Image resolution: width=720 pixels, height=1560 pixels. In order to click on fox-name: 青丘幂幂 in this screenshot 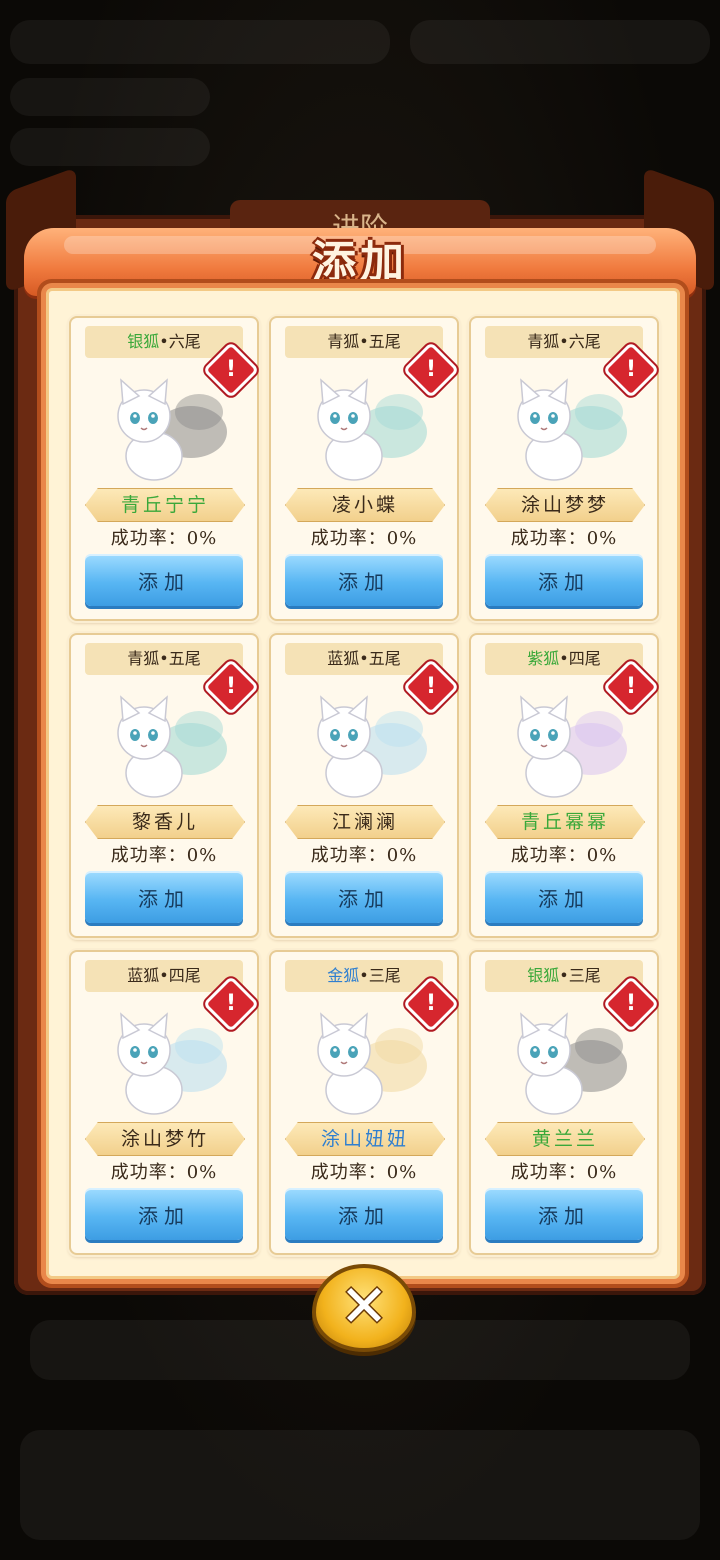, I will do `click(565, 822)`.